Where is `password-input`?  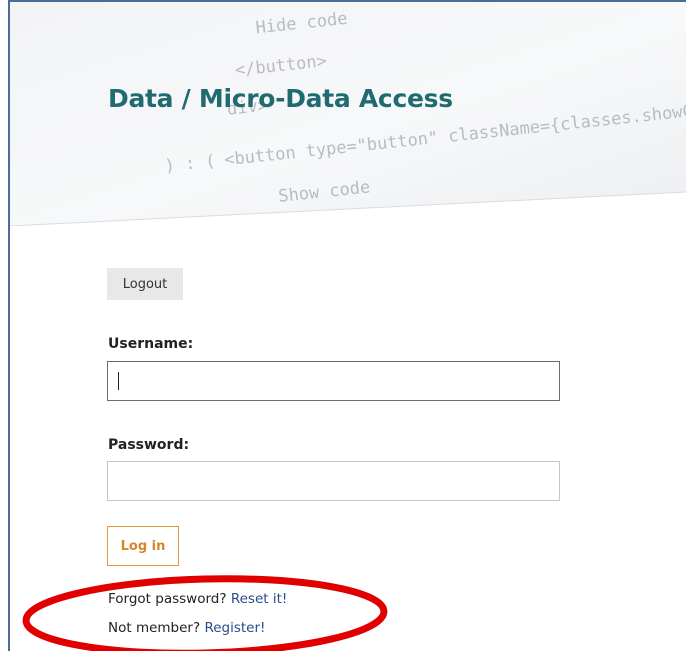 password-input is located at coordinates (333, 481).